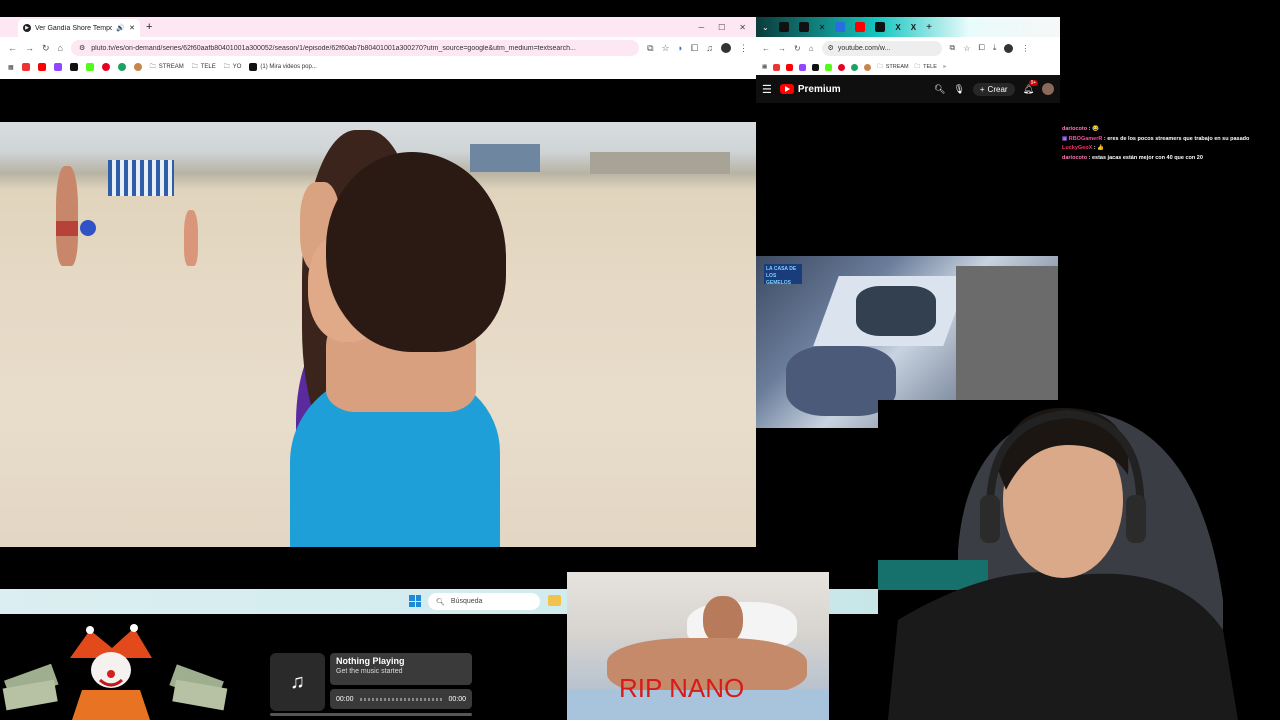 This screenshot has height=720, width=1280. Describe the element at coordinates (990, 519) in the screenshot. I see `headphone-ear-left` at that location.